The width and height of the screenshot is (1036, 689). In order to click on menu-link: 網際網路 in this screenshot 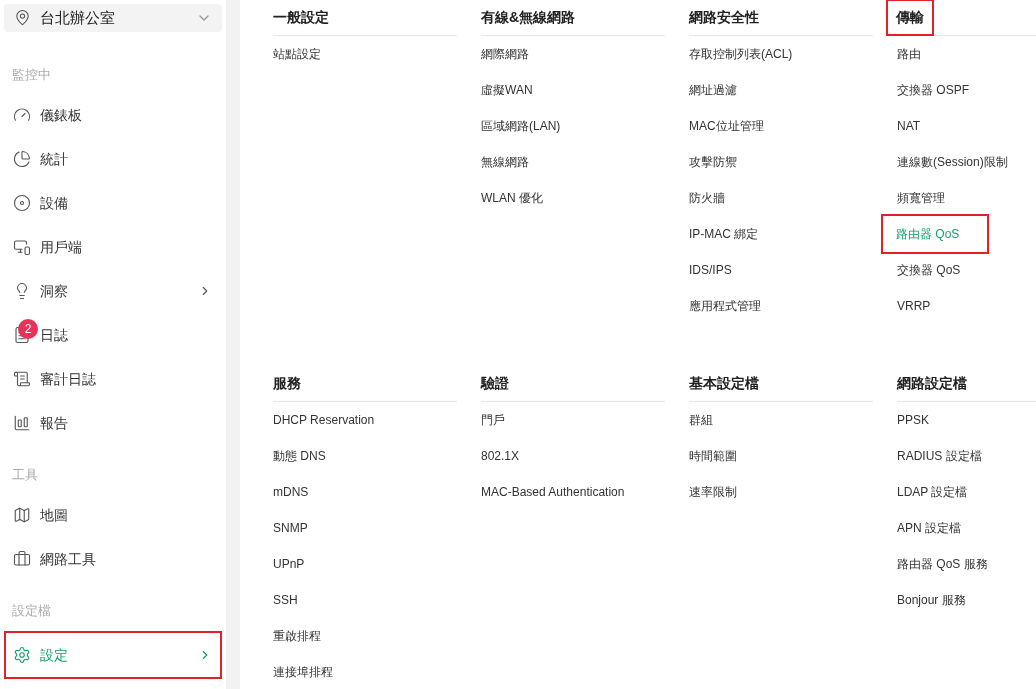, I will do `click(505, 54)`.